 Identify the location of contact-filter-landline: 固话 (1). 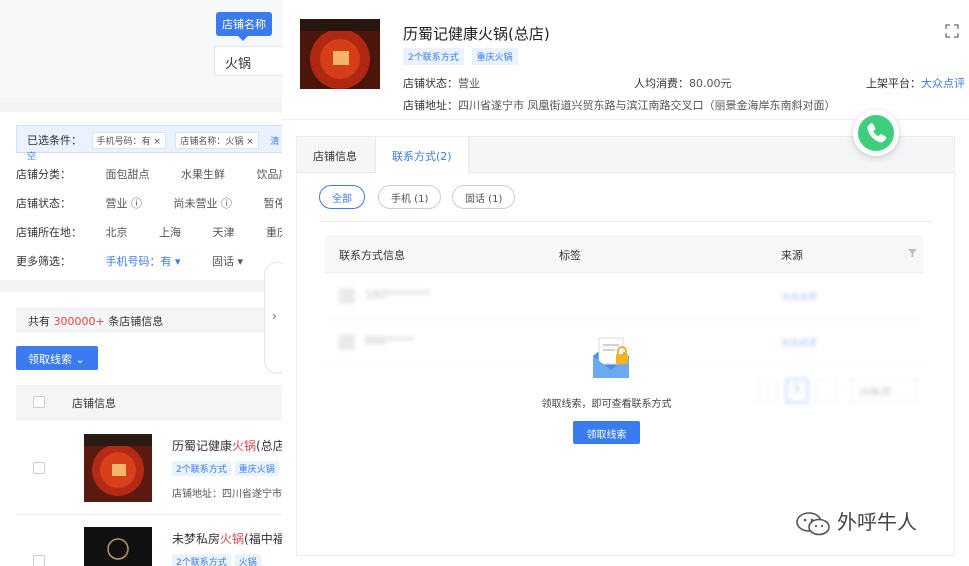
(484, 197).